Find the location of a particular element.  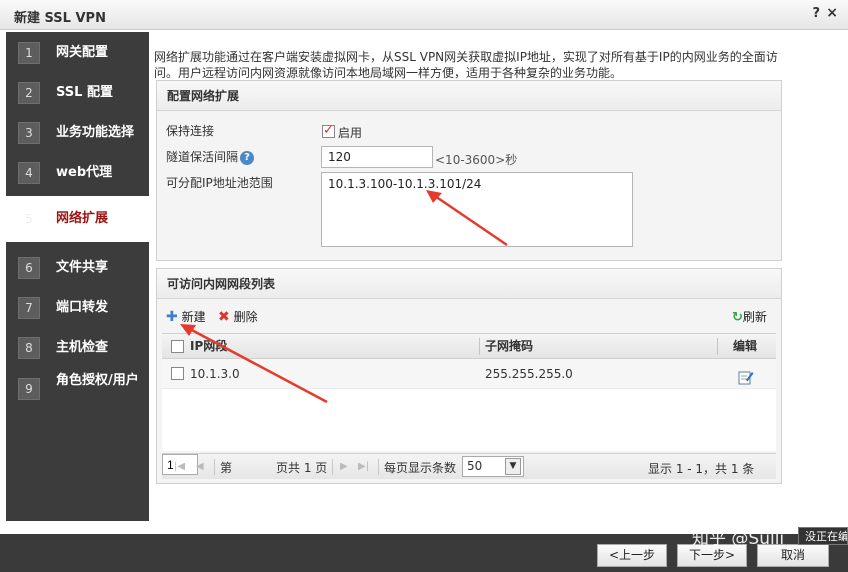

step-label: 文件共享 is located at coordinates (82, 267).